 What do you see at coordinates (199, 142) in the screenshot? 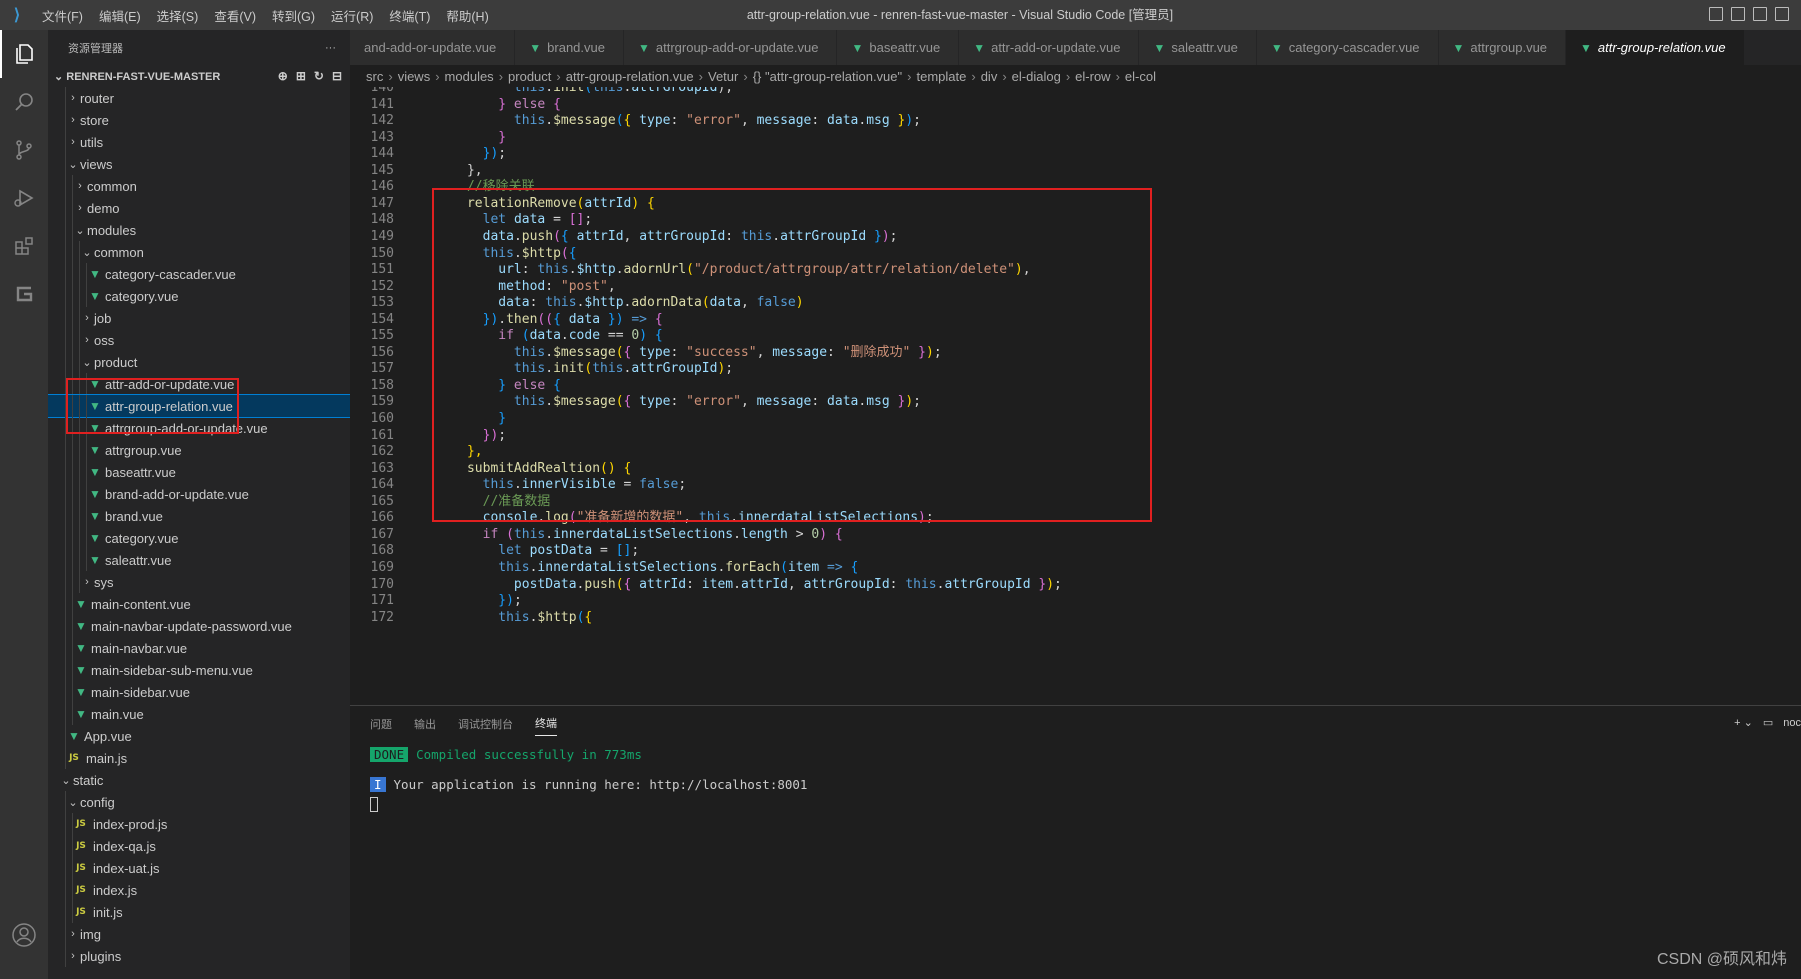
I see `tree-folder: › utils` at bounding box center [199, 142].